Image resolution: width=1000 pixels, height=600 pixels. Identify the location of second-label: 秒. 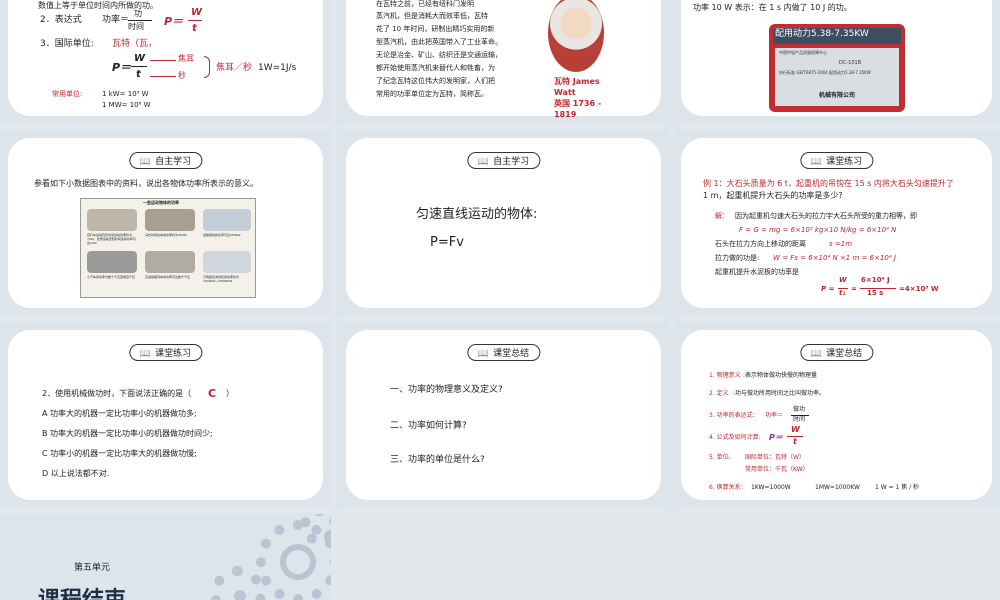
(182, 75).